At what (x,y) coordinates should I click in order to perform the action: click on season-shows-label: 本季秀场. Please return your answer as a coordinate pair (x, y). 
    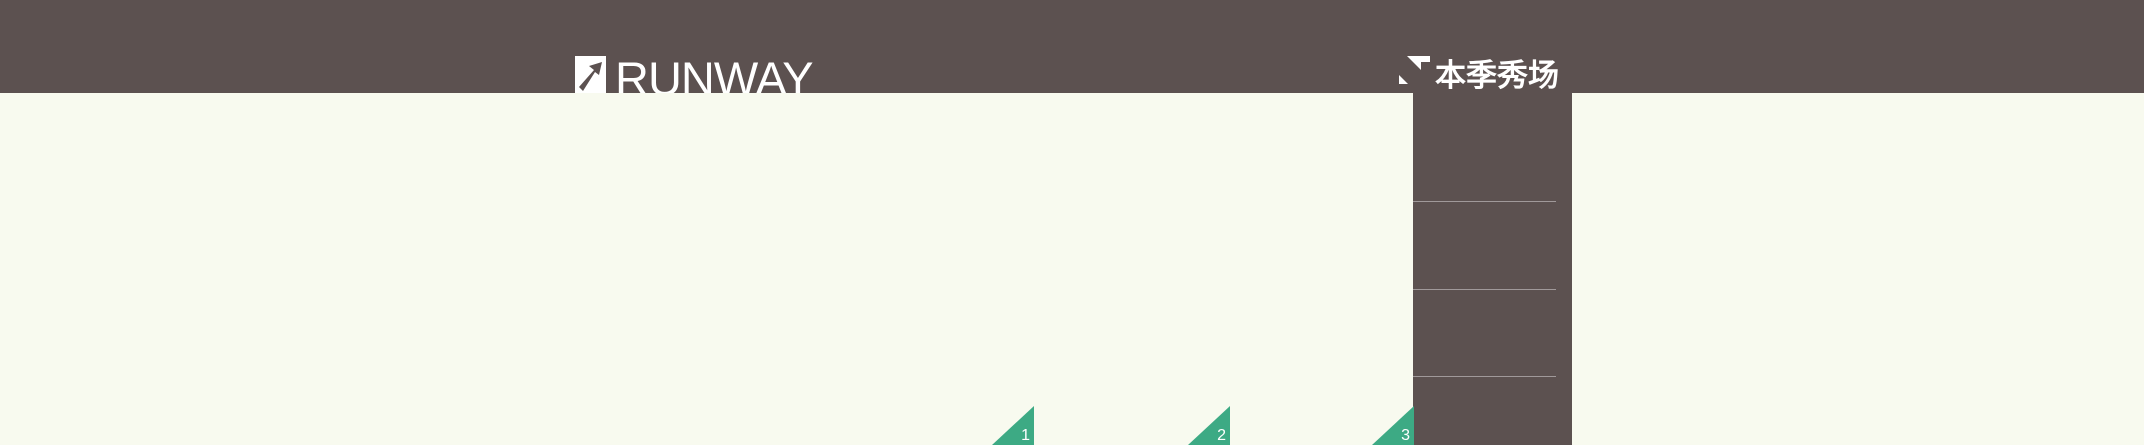
    Looking at the image, I should click on (1497, 75).